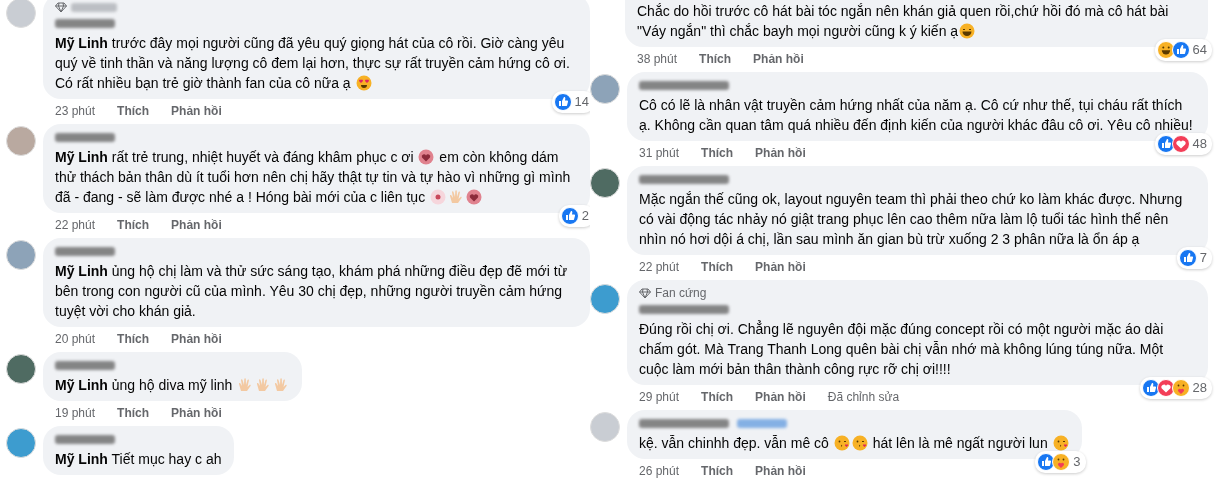 The width and height of the screenshot is (1217, 497). Describe the element at coordinates (903, 21) in the screenshot. I see `comment-text: Chắc do hồi trước cô hát bài tóc ngắn nên khán giả quen rồi,chứ hồi đó mà cô hát bài "Váy ngắn" thì chắc bayh mọi người cũng k ý kiến ạ` at that location.